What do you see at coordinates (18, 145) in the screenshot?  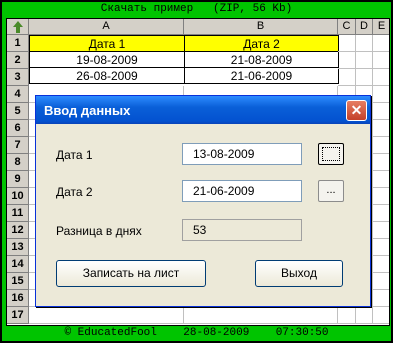 I see `row-header: 7` at bounding box center [18, 145].